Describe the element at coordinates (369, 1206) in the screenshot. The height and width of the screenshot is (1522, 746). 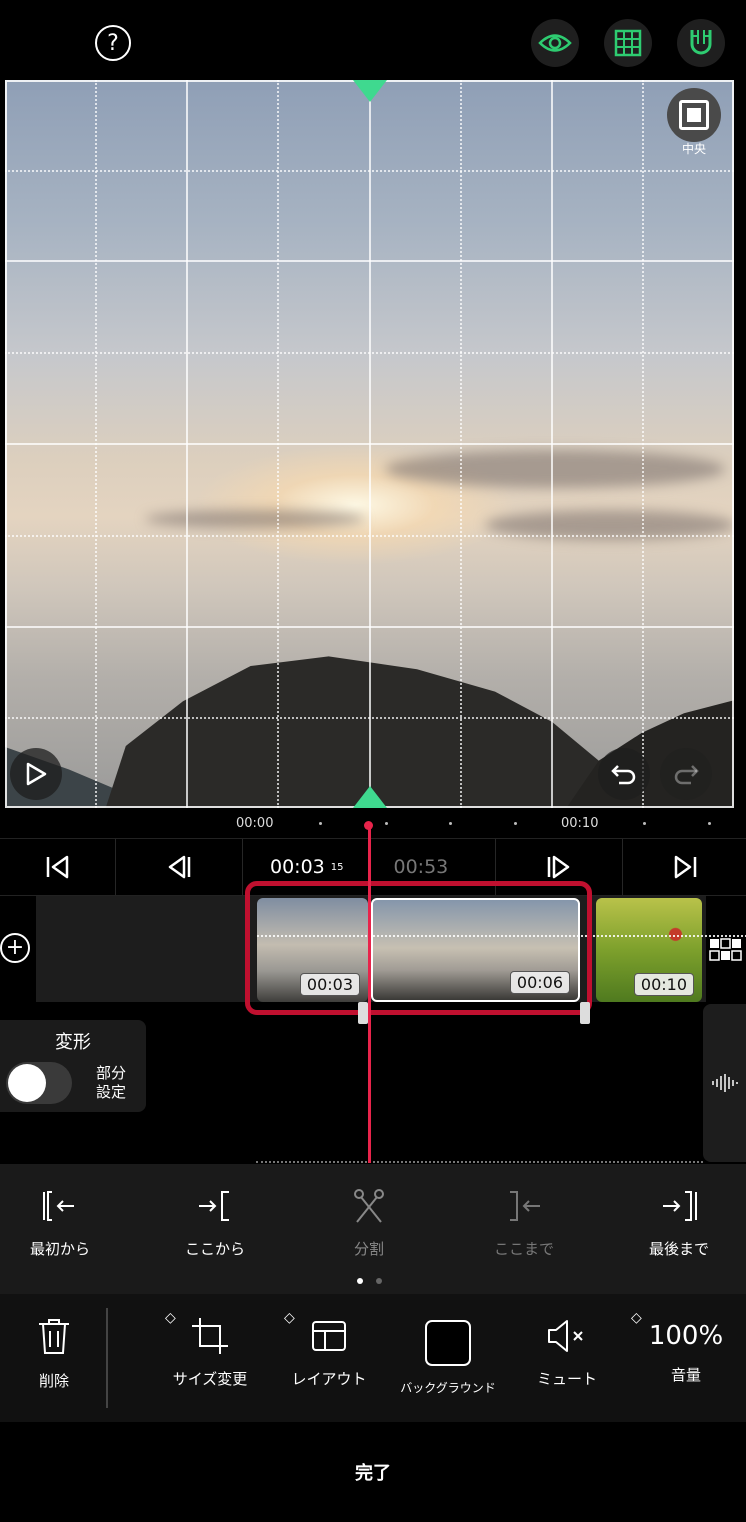
I see `scissors-icon` at that location.